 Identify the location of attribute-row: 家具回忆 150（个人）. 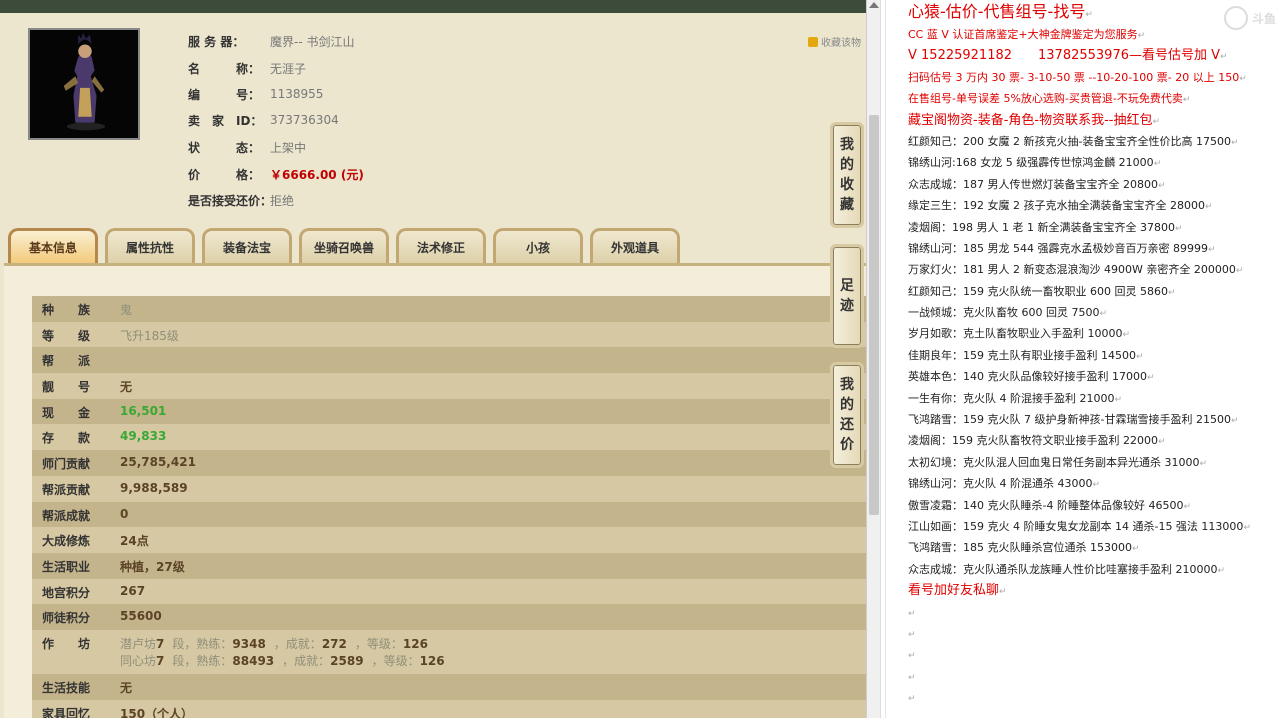
(449, 708).